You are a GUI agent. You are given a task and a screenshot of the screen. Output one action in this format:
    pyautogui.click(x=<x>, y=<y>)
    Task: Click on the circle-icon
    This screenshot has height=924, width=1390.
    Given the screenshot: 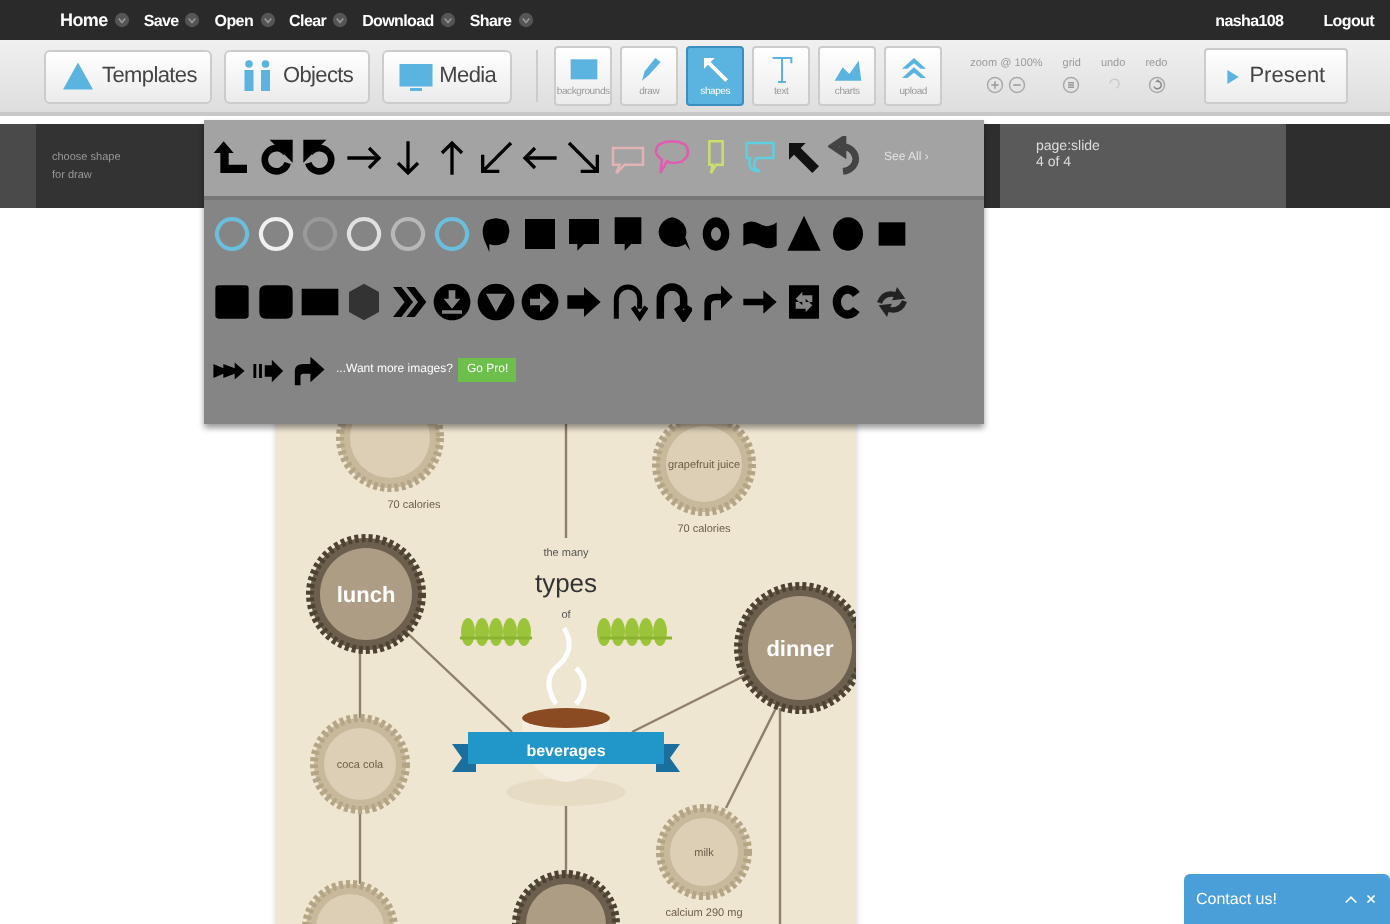 What is the action you would take?
    pyautogui.click(x=848, y=234)
    